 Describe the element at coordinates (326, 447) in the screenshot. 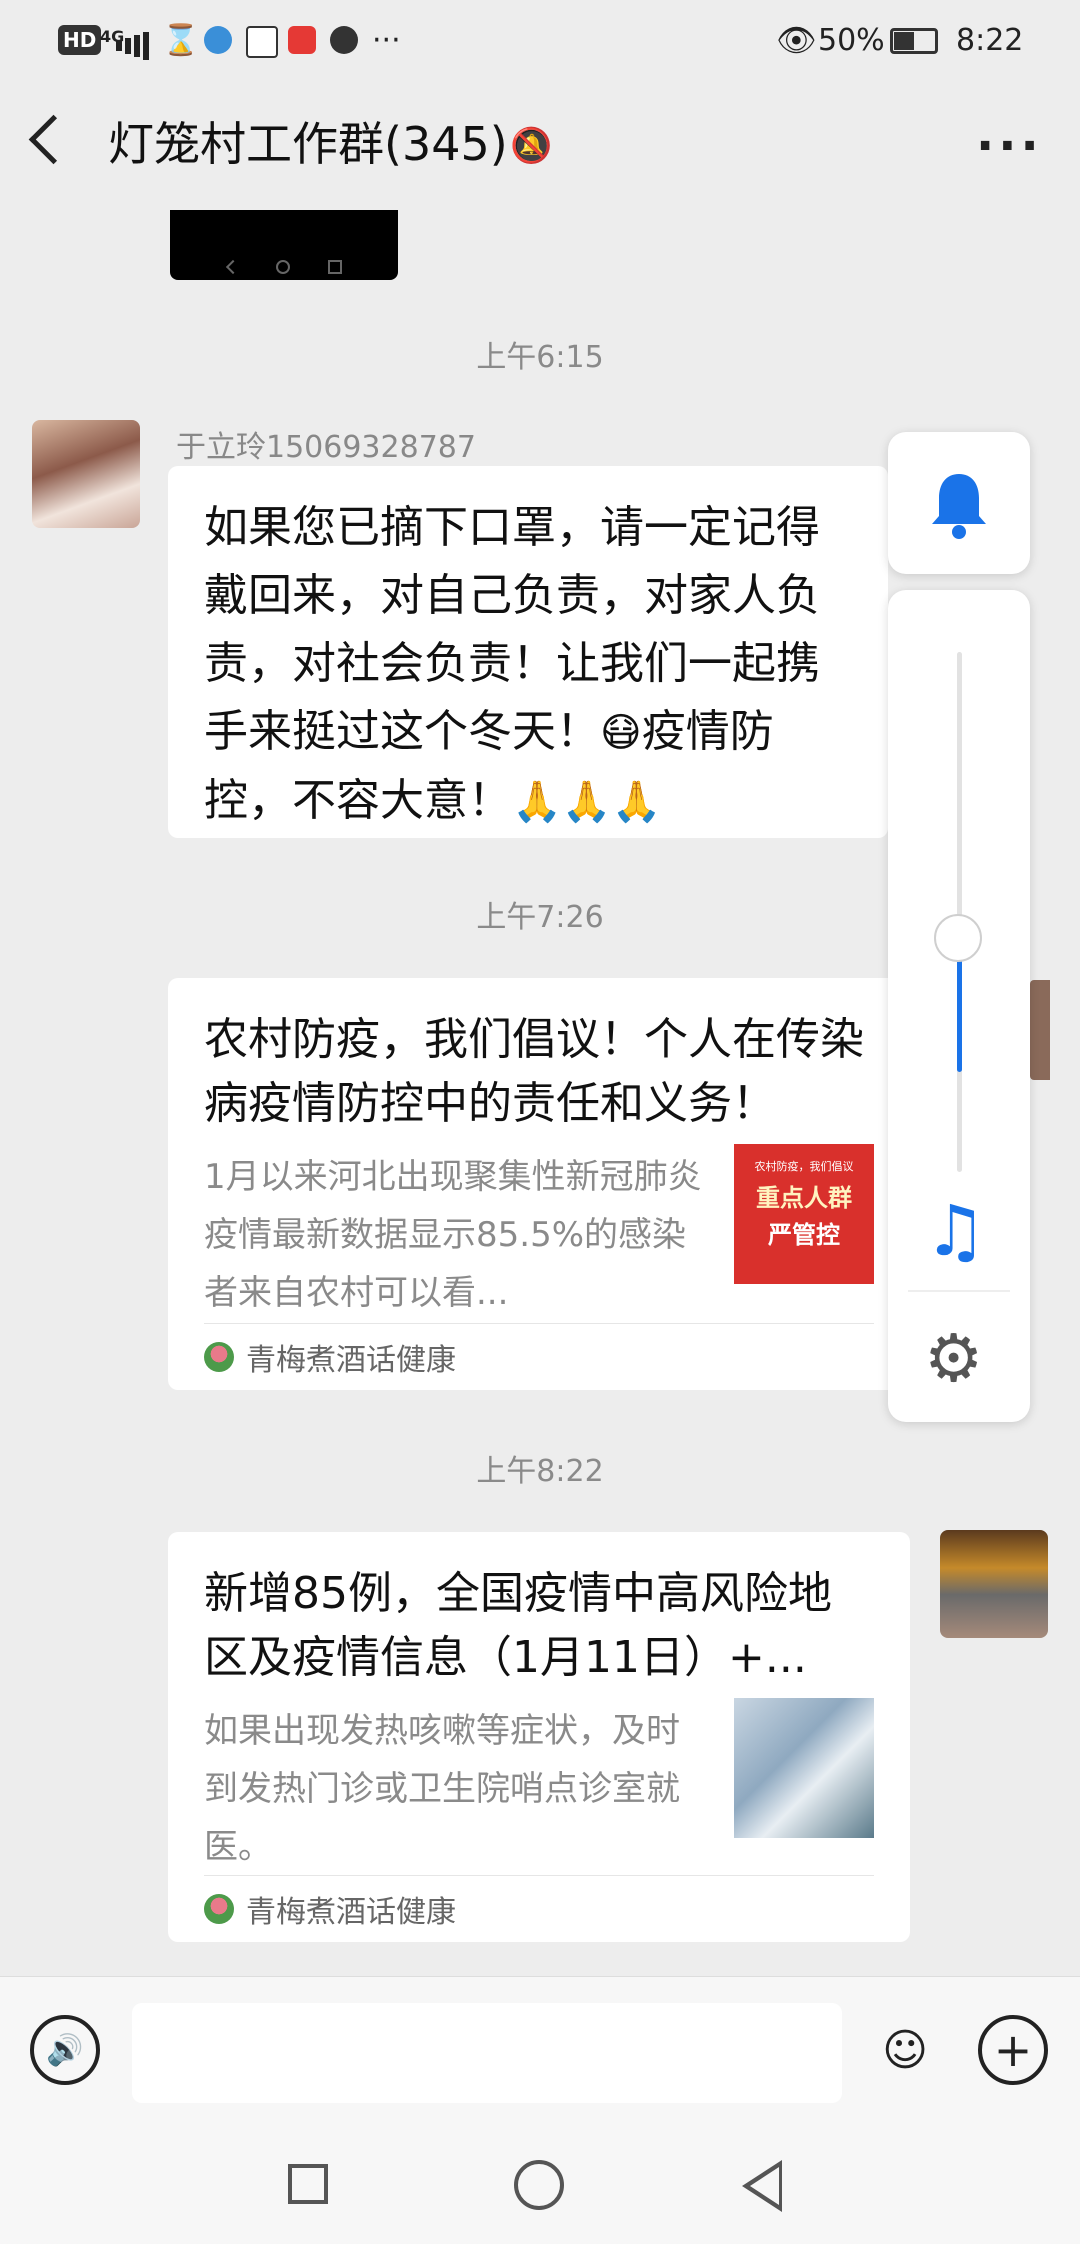

I see `sender-name: 于立玲15069328787` at that location.